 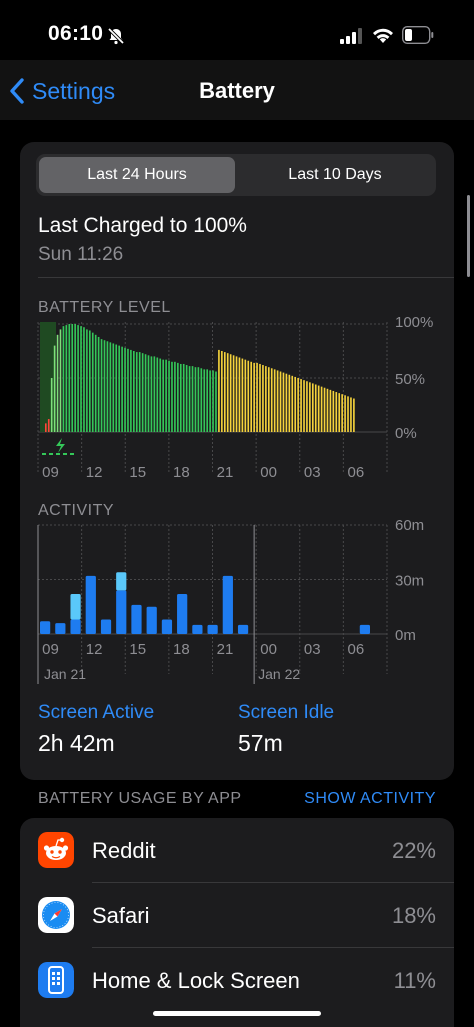 I want to click on x-tick-label: 18, so click(x=181, y=649).